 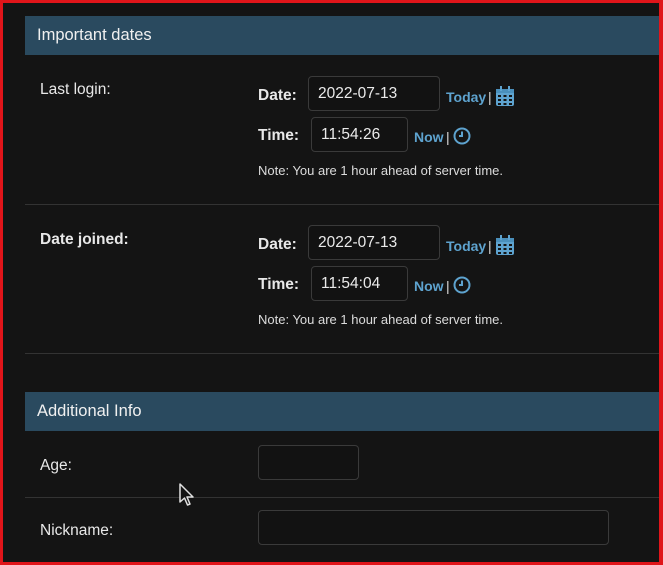 I want to click on last-login-time-label: Time:, so click(x=279, y=135).